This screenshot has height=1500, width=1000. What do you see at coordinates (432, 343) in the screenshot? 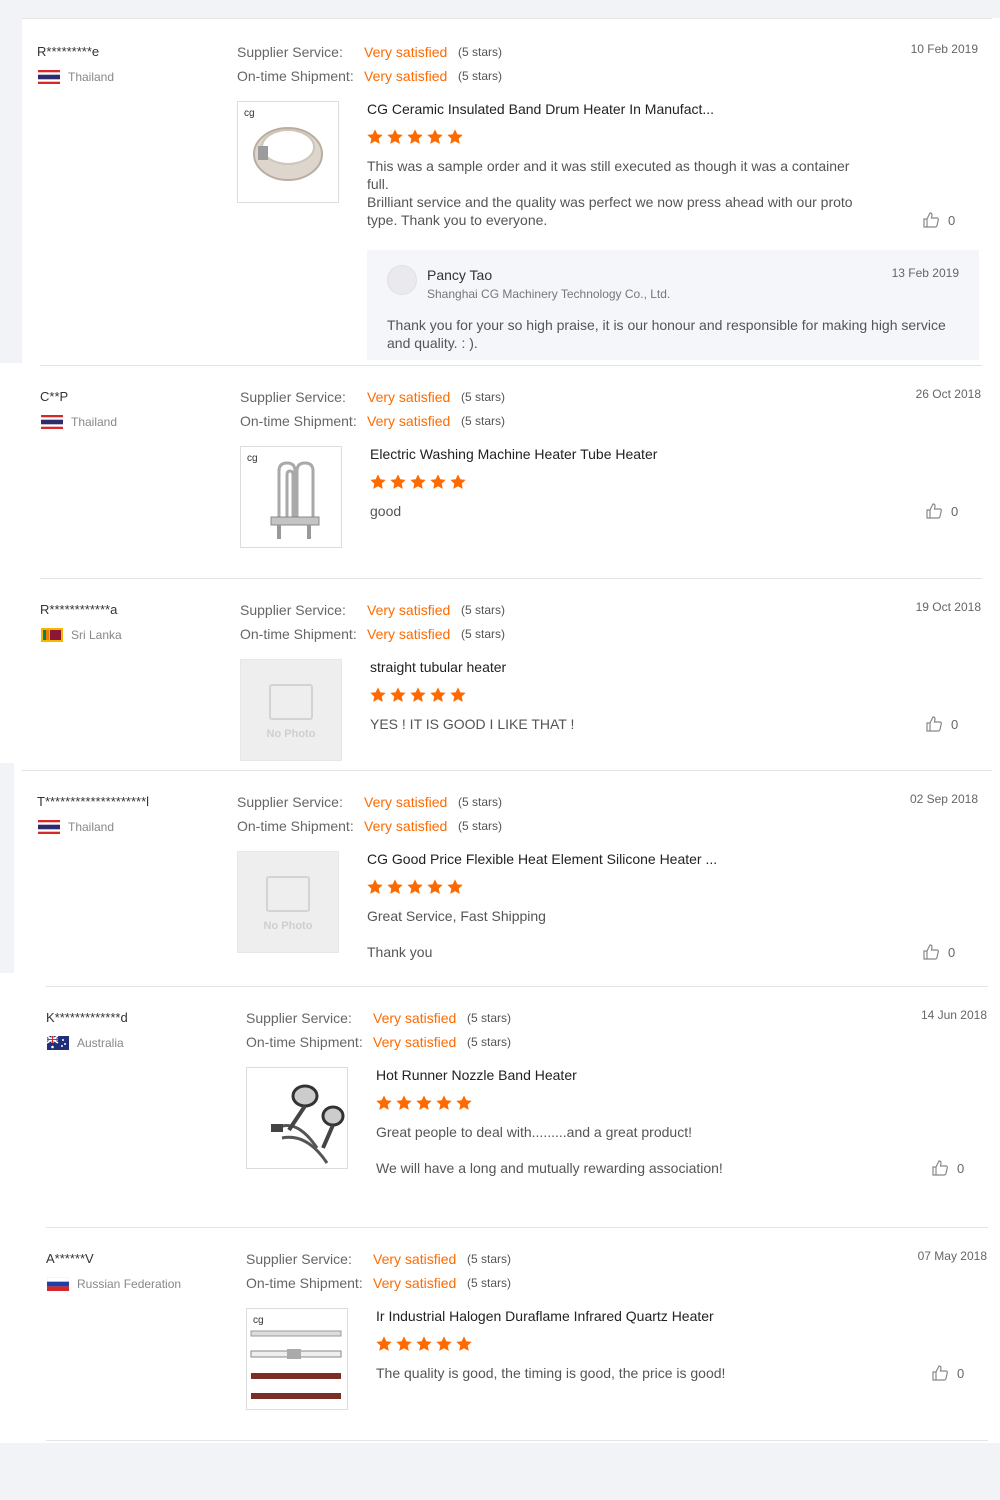
I see `reply-line: and quality. : ).` at bounding box center [432, 343].